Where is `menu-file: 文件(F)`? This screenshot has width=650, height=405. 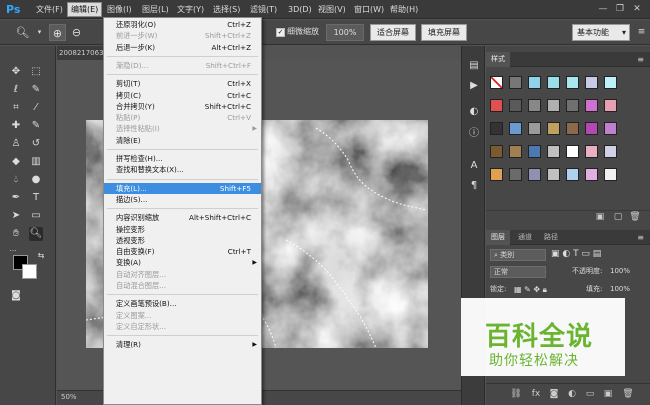 menu-file: 文件(F) is located at coordinates (49, 9).